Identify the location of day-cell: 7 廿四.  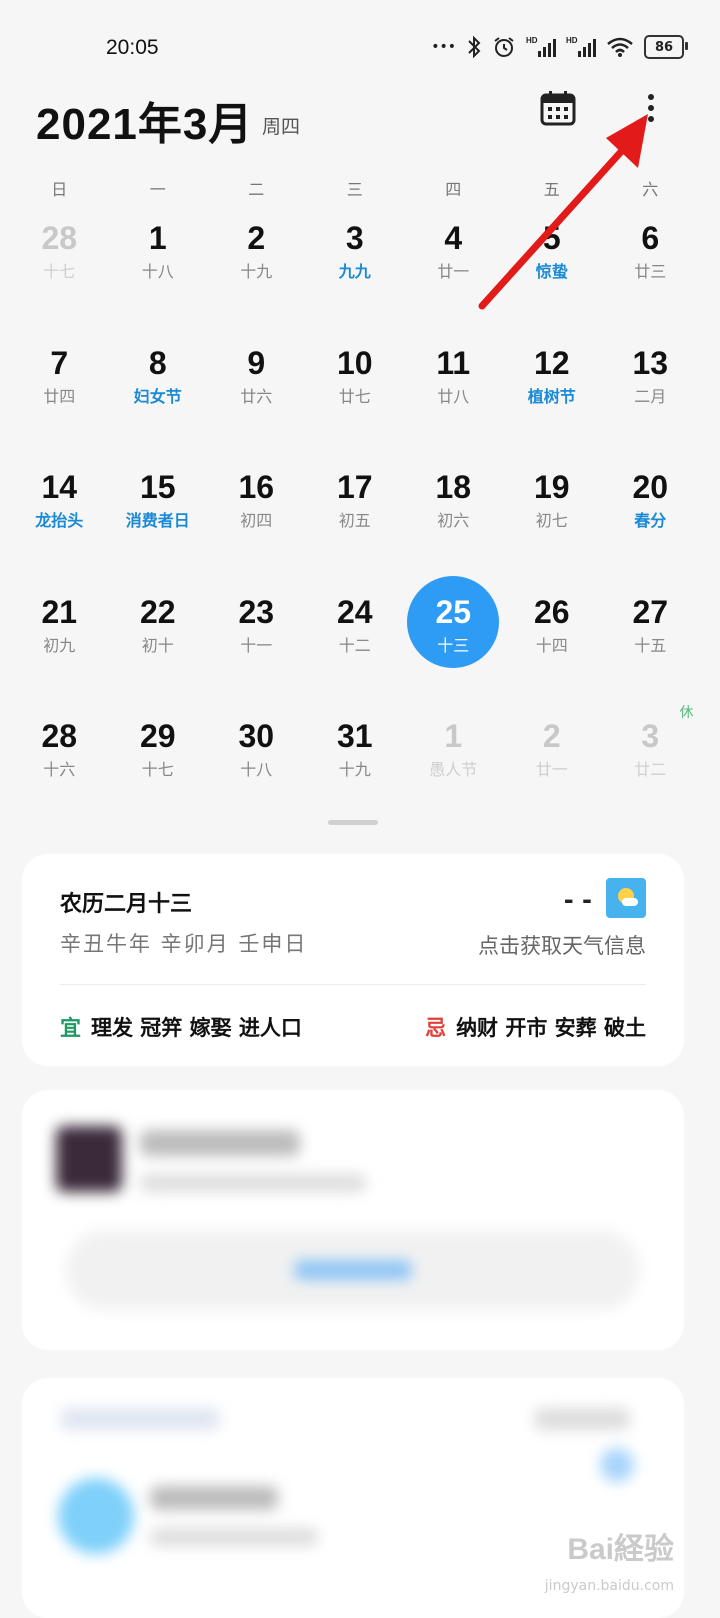
(59, 397).